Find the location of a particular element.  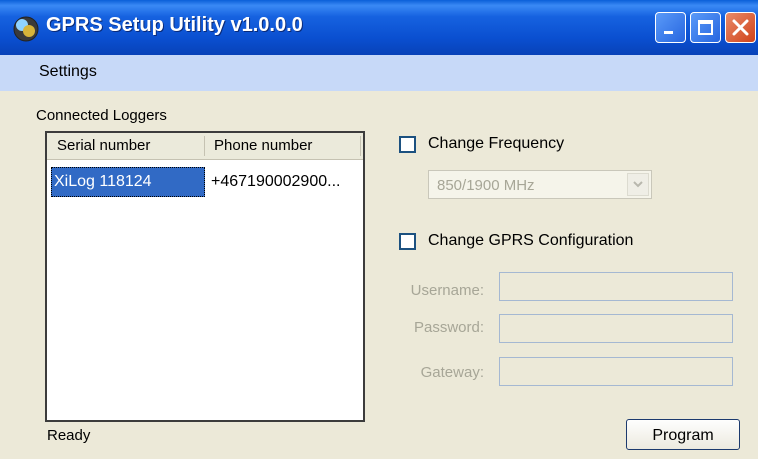

password-label: Password: is located at coordinates (448, 327).